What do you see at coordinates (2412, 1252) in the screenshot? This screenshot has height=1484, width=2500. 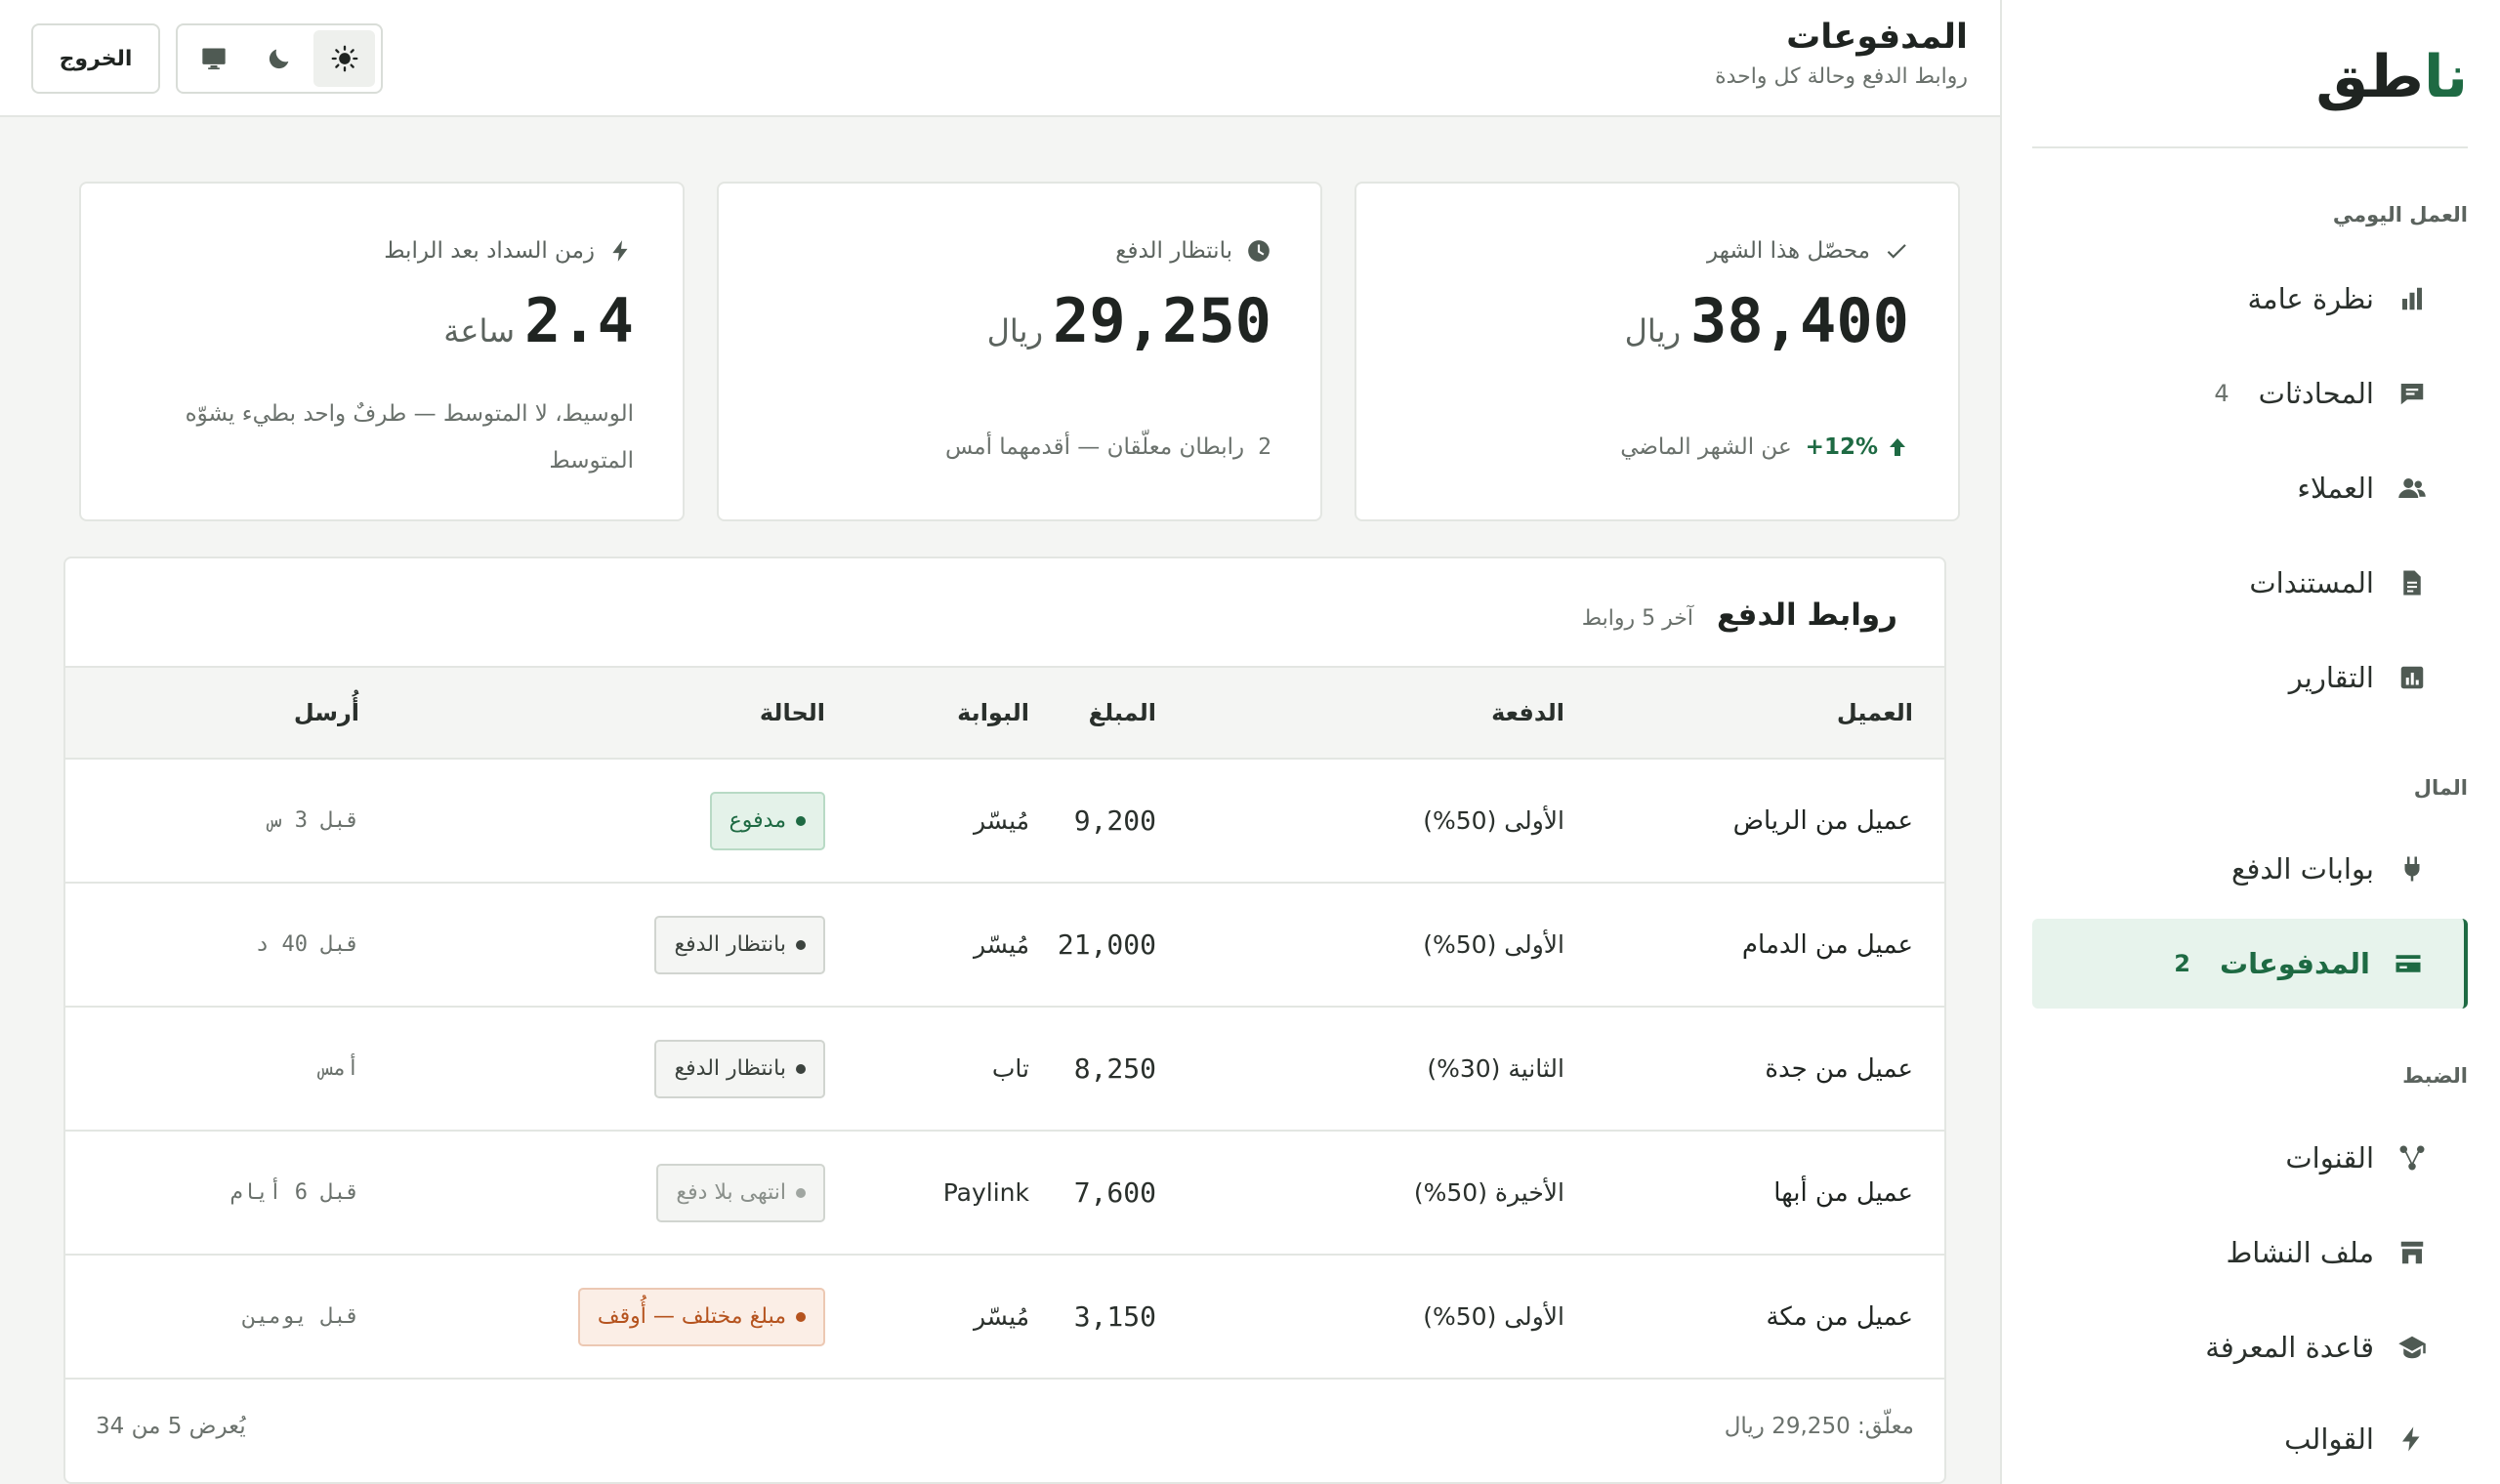 I see `store-icon` at bounding box center [2412, 1252].